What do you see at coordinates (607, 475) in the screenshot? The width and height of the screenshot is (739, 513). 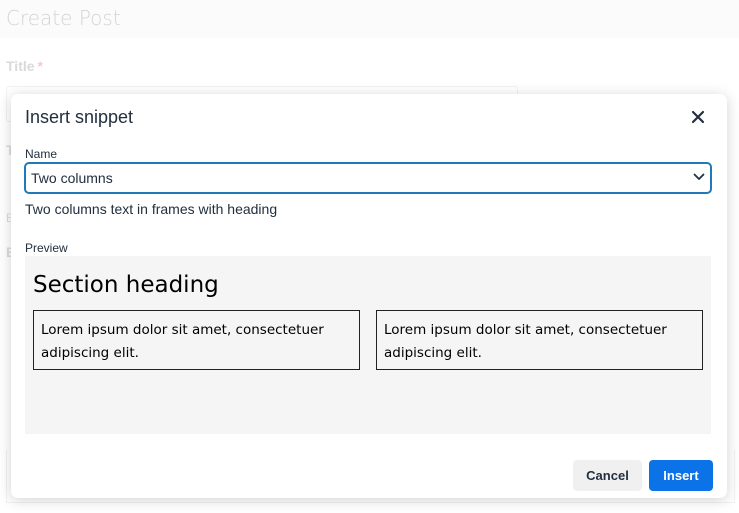 I see `cancel-button: Cancel` at bounding box center [607, 475].